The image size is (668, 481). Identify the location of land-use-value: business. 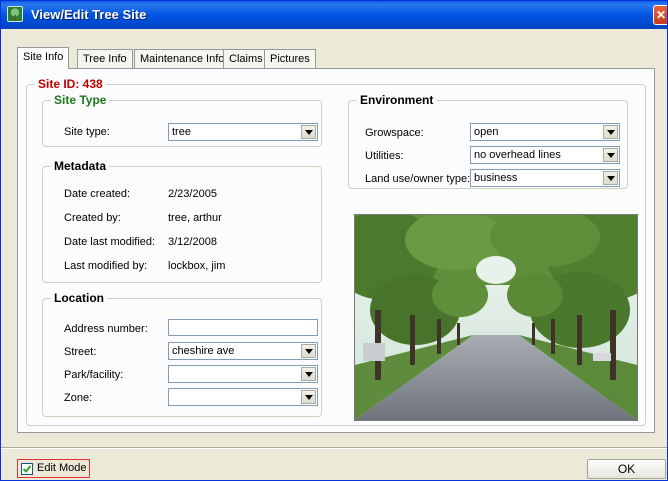
(496, 178).